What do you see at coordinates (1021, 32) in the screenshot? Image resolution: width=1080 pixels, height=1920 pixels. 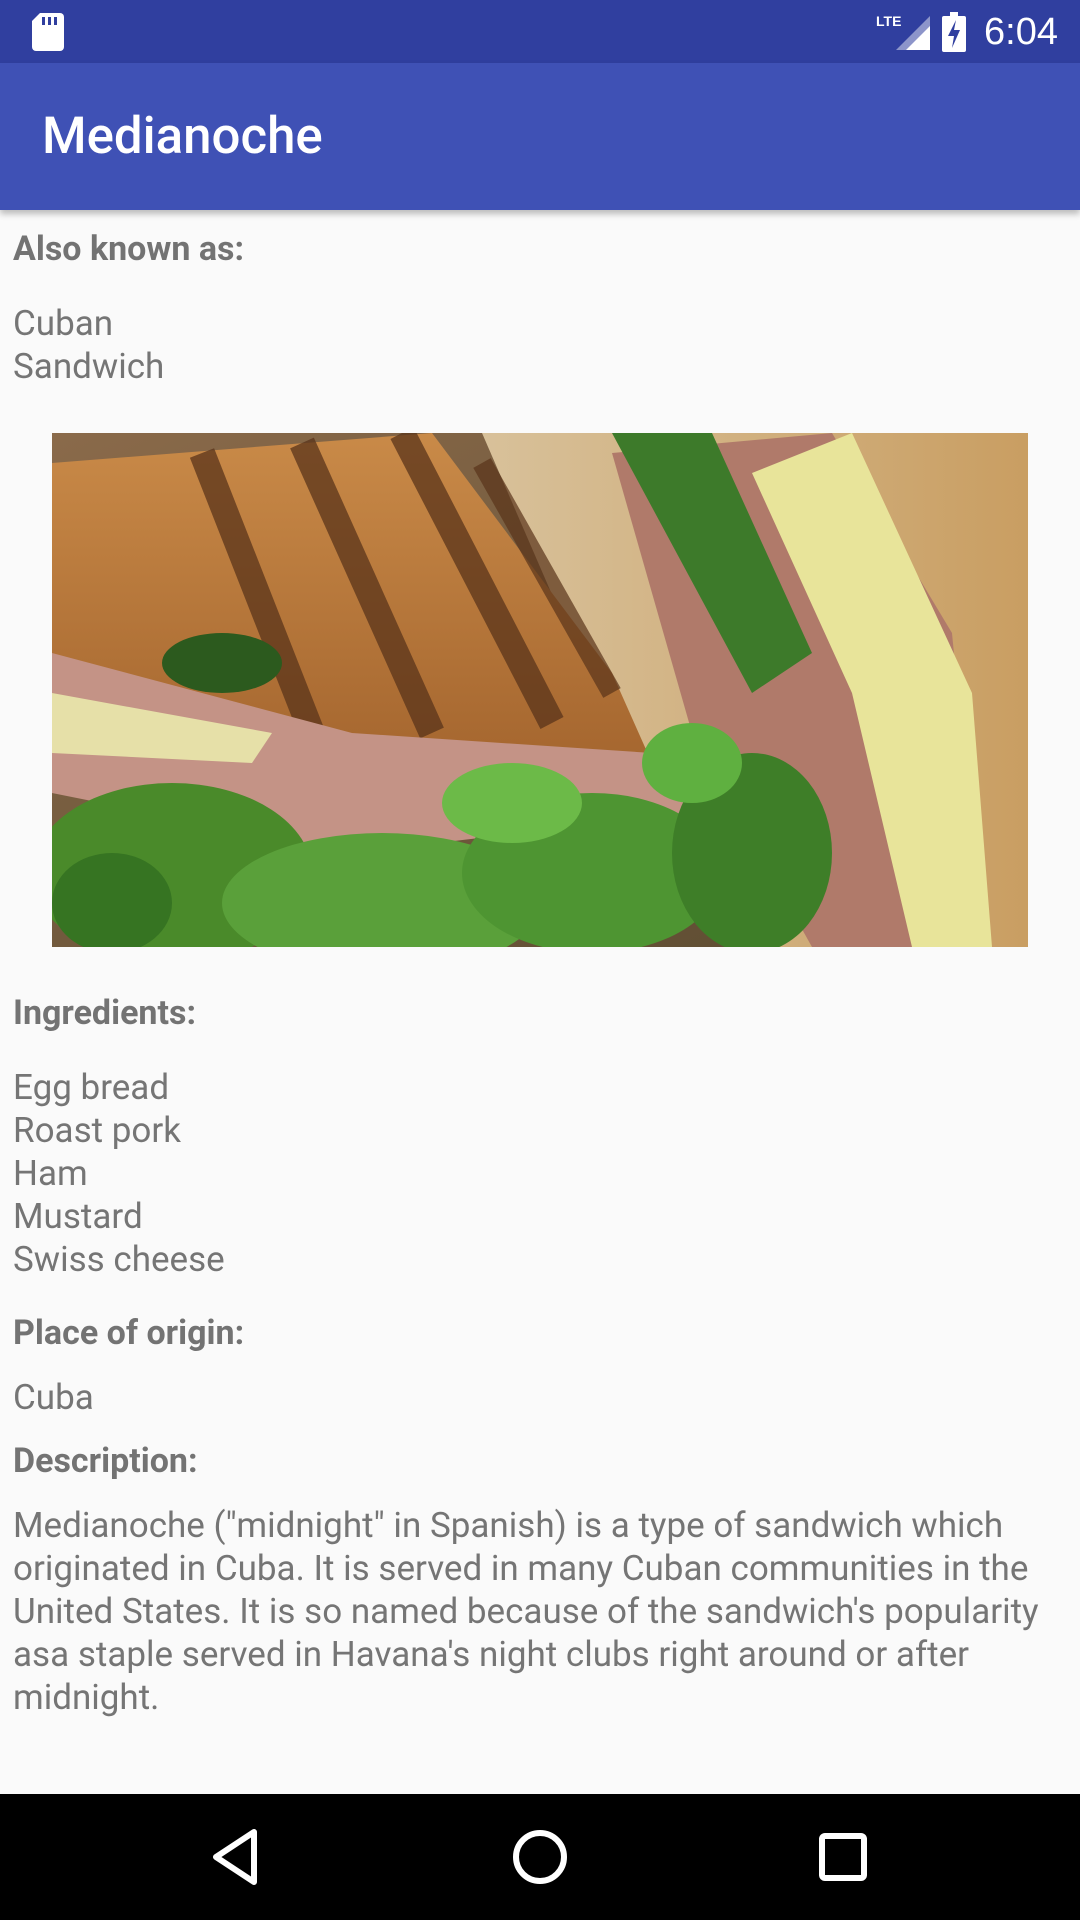 I see `status-clock: 6:04` at bounding box center [1021, 32].